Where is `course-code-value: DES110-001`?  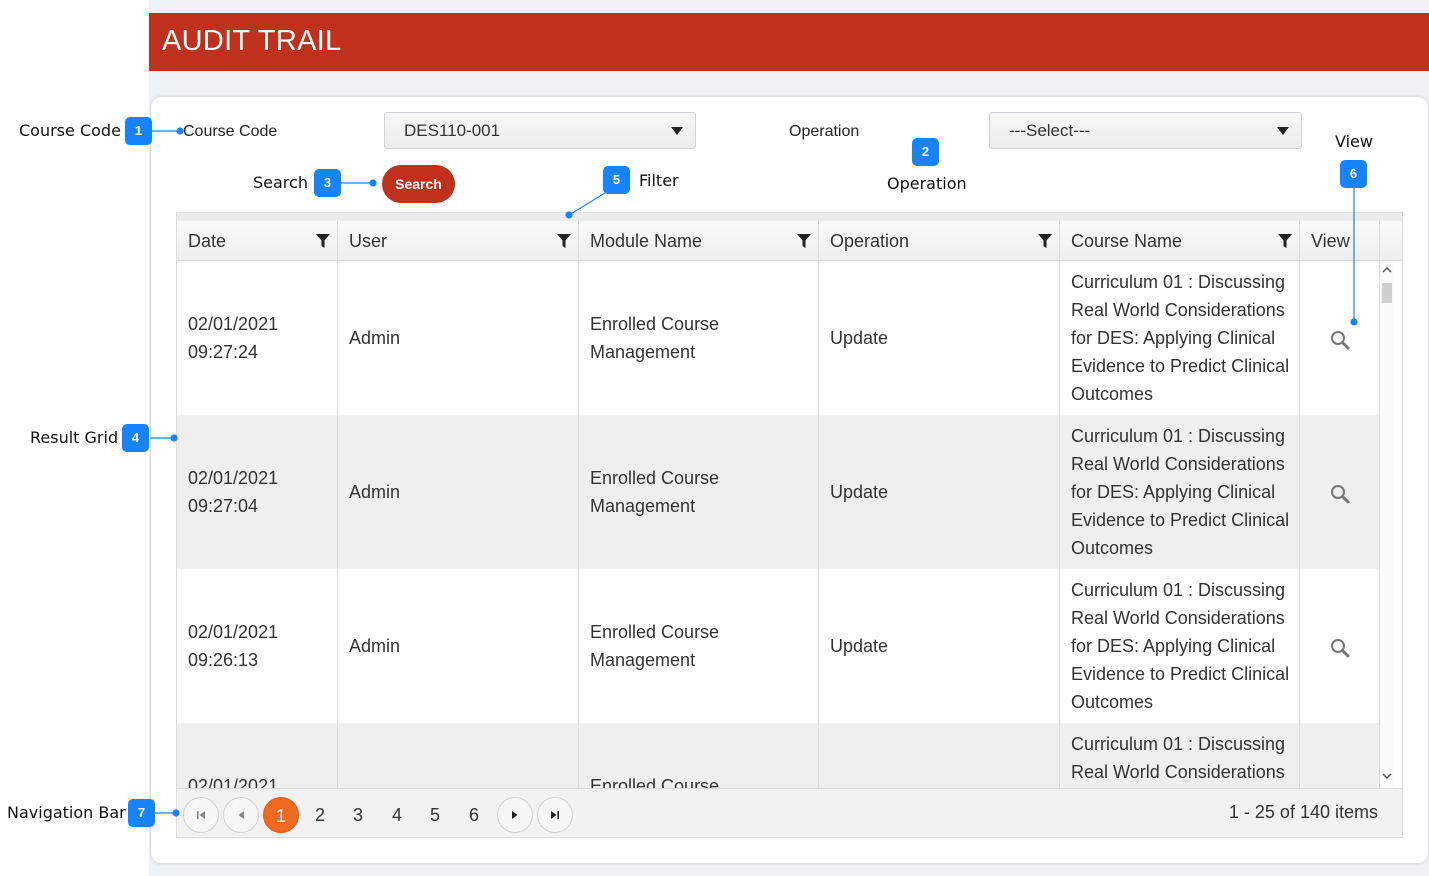
course-code-value: DES110-001 is located at coordinates (452, 130).